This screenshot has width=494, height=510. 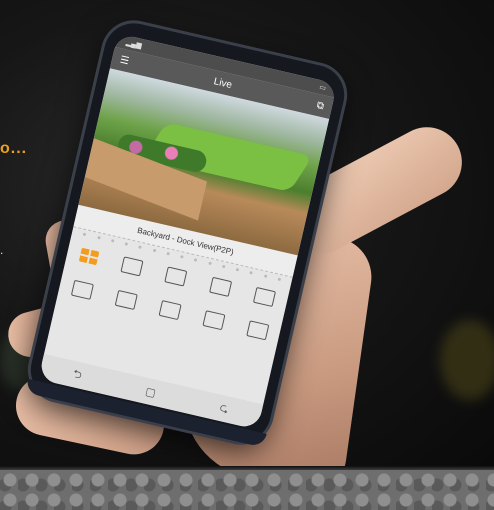 I want to click on snapshot-icon, so click(x=82, y=289).